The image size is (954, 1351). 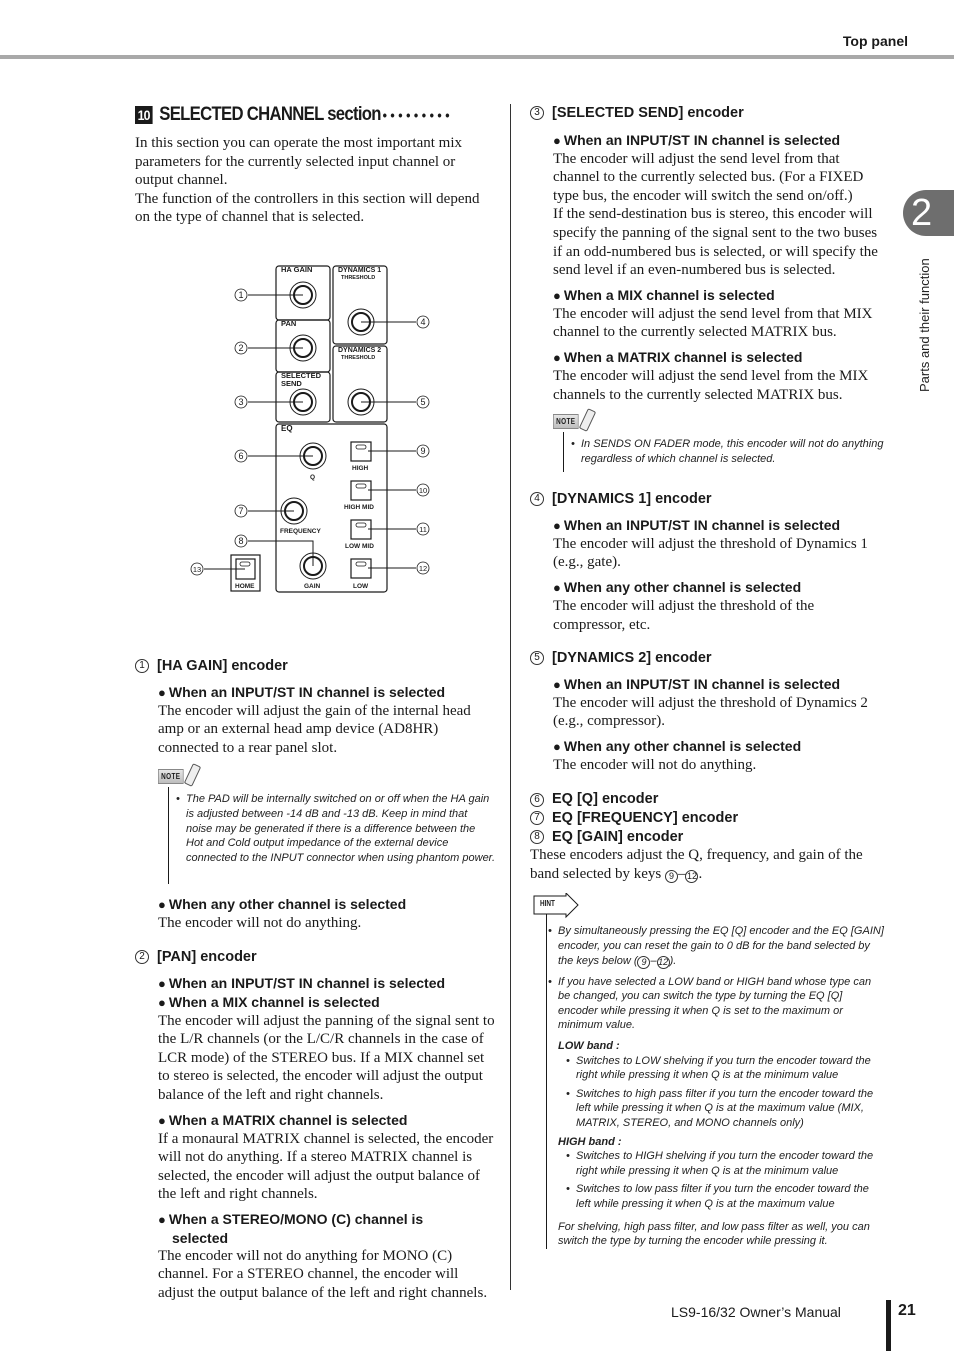 I want to click on callout-4: 4, so click(x=423, y=322).